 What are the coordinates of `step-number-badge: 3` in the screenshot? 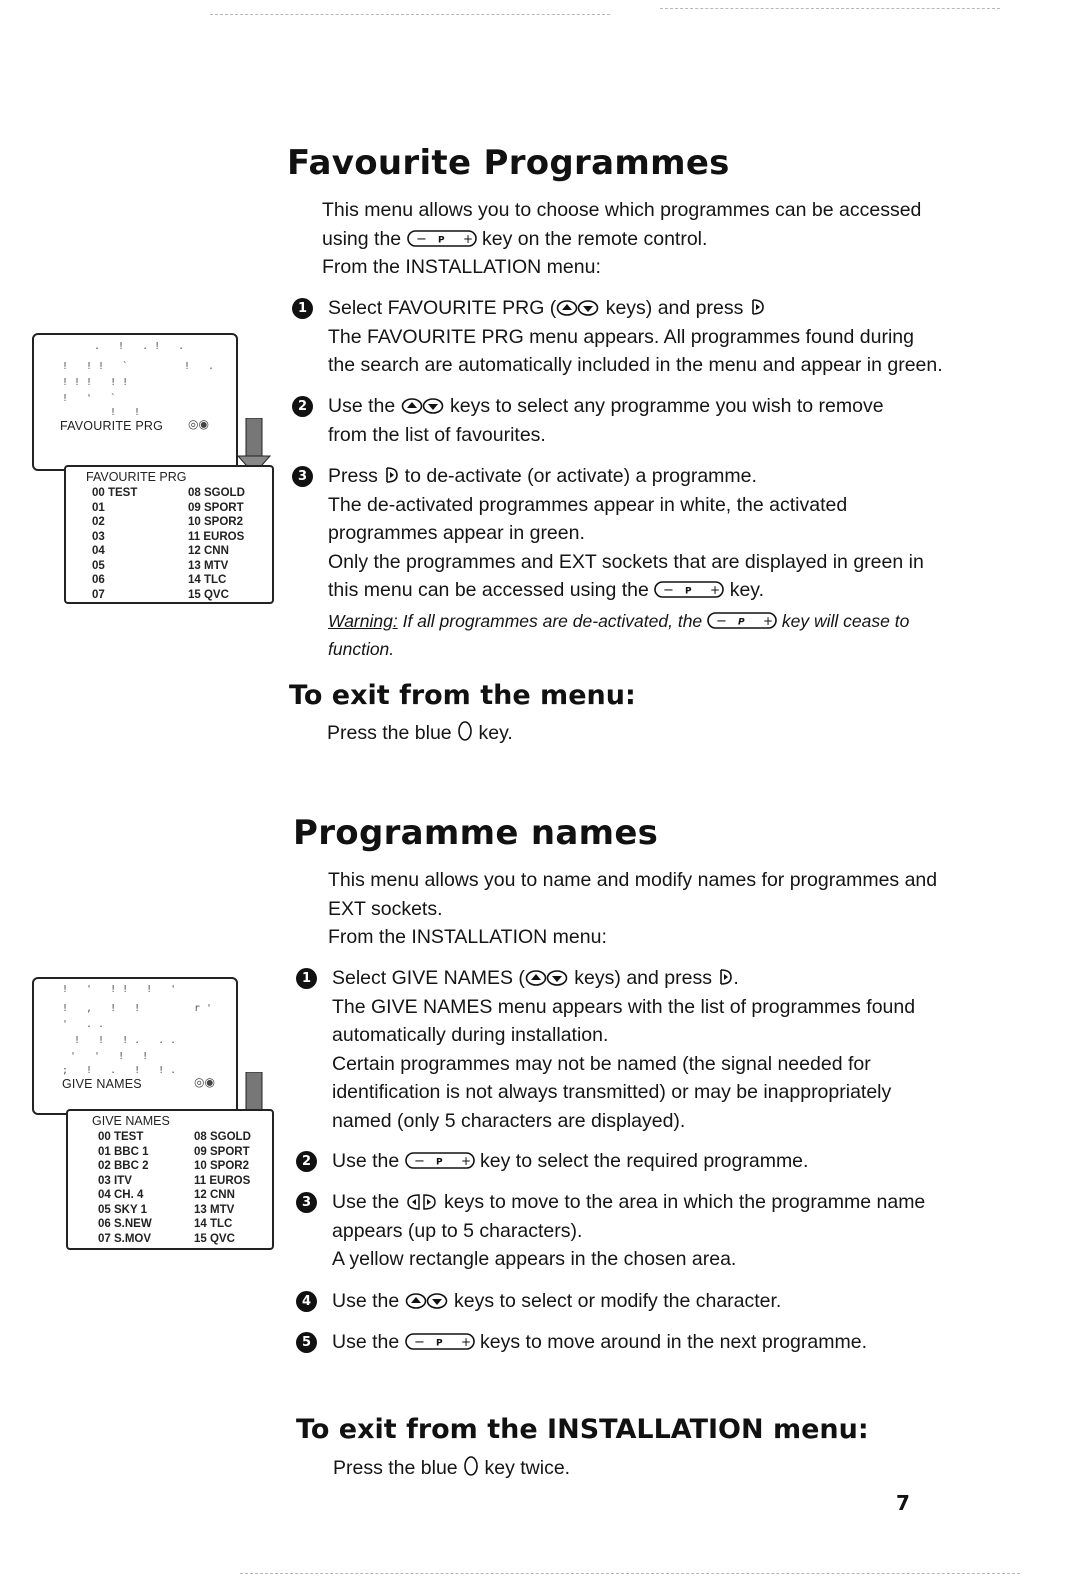 It's located at (302, 476).